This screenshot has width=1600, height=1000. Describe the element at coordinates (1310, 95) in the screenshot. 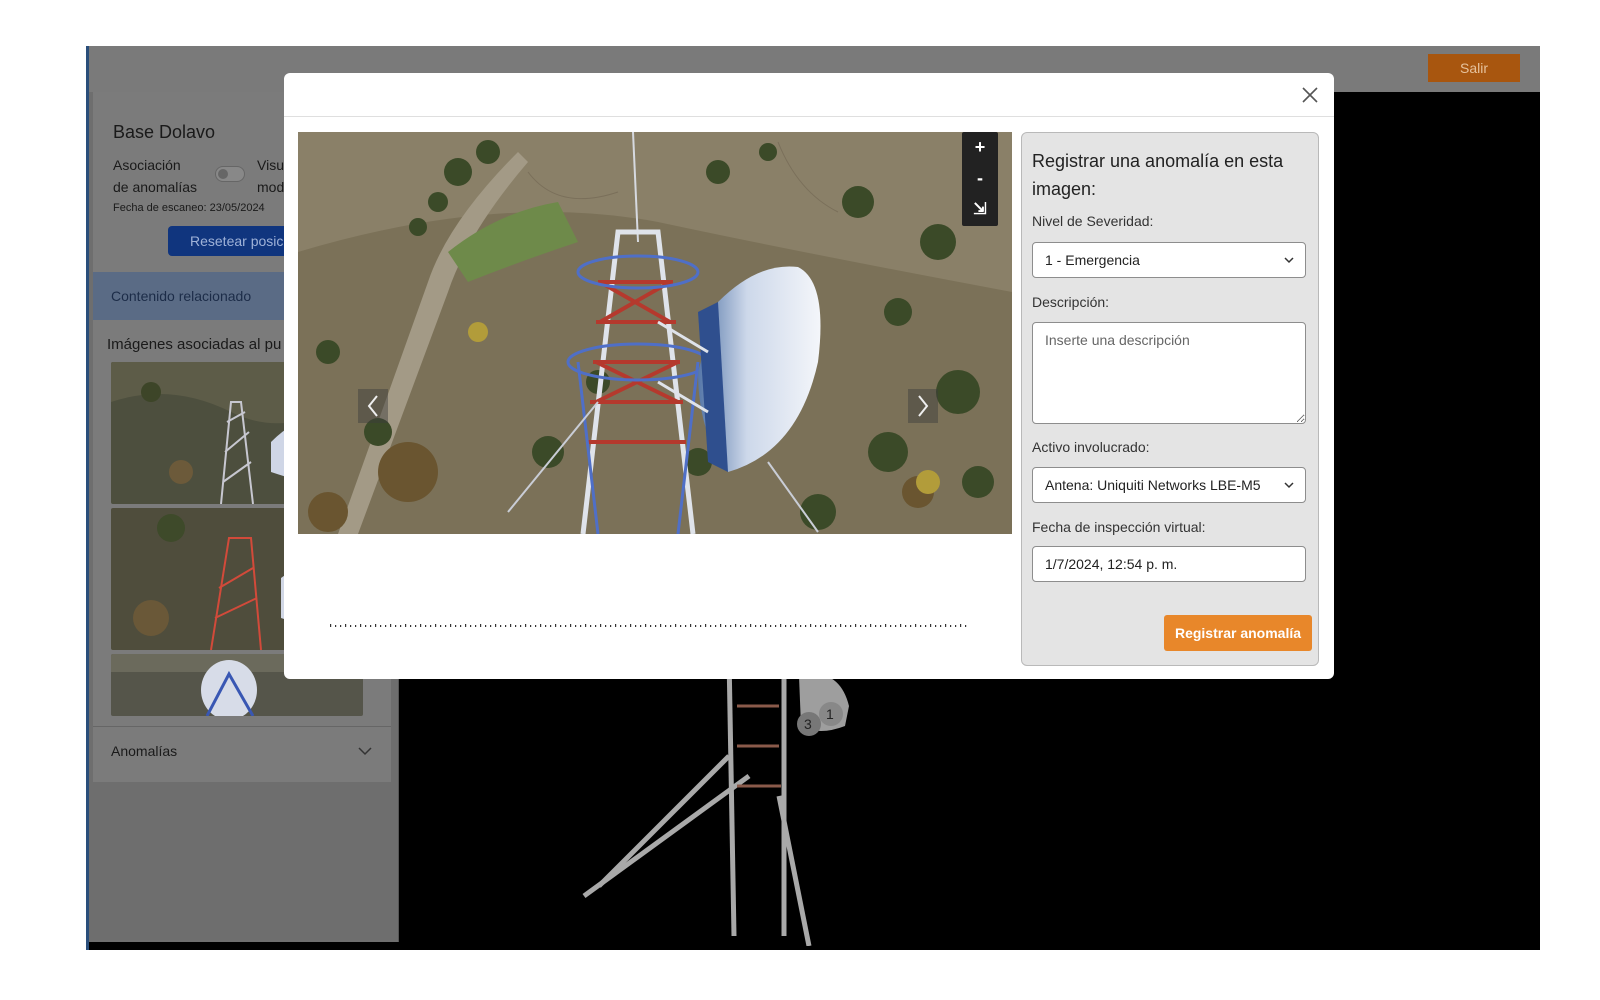

I see `close-icon` at that location.